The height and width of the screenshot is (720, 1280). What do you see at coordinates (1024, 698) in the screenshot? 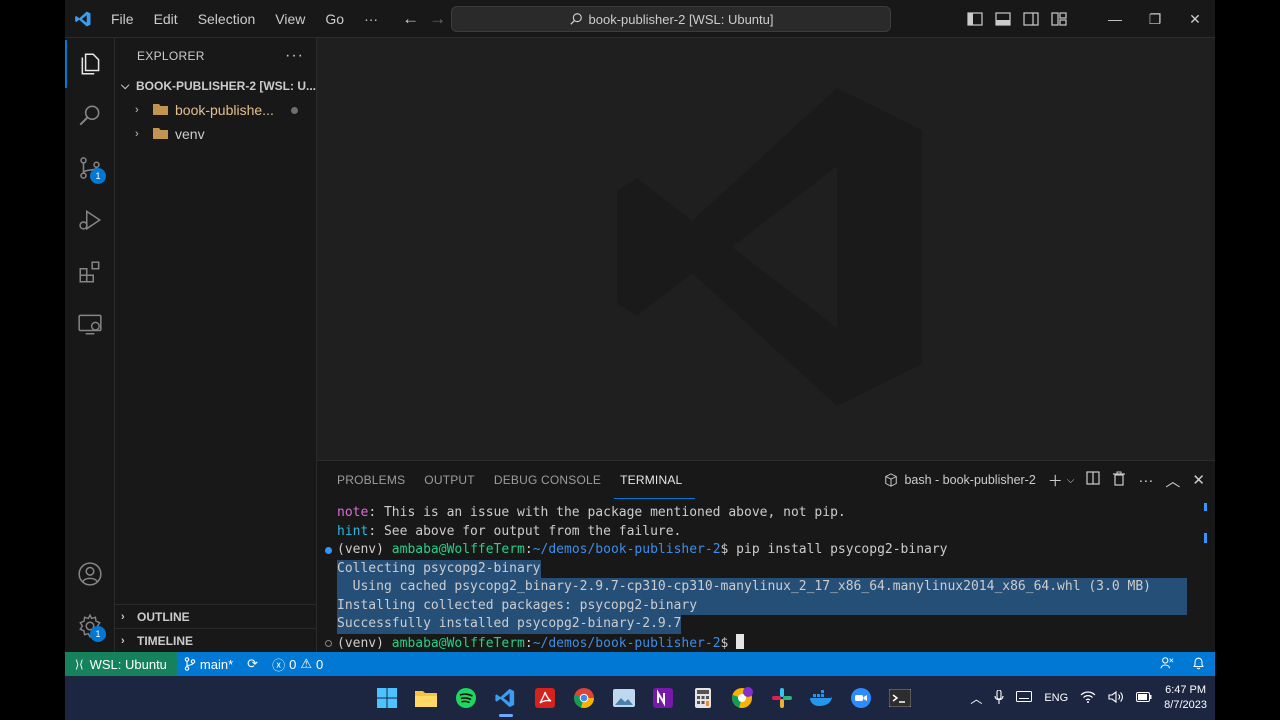
I see `keyboard-icon` at bounding box center [1024, 698].